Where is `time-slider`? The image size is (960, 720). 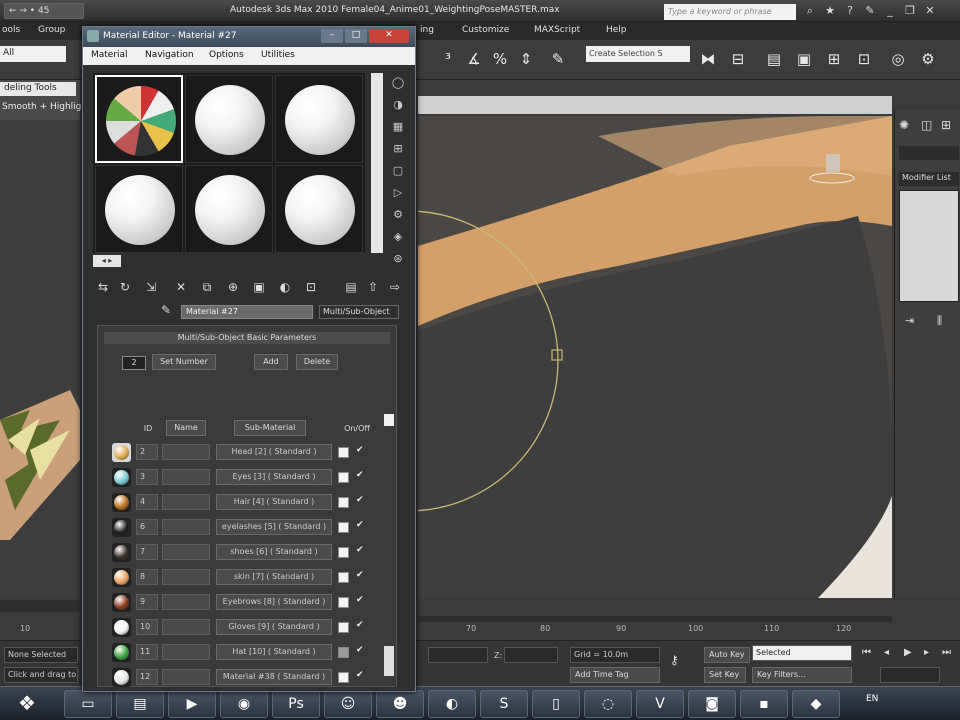 time-slider is located at coordinates (40, 606).